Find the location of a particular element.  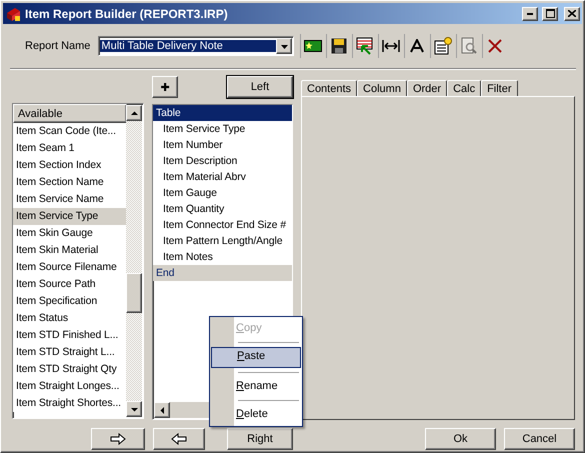

add-field-button is located at coordinates (118, 439).